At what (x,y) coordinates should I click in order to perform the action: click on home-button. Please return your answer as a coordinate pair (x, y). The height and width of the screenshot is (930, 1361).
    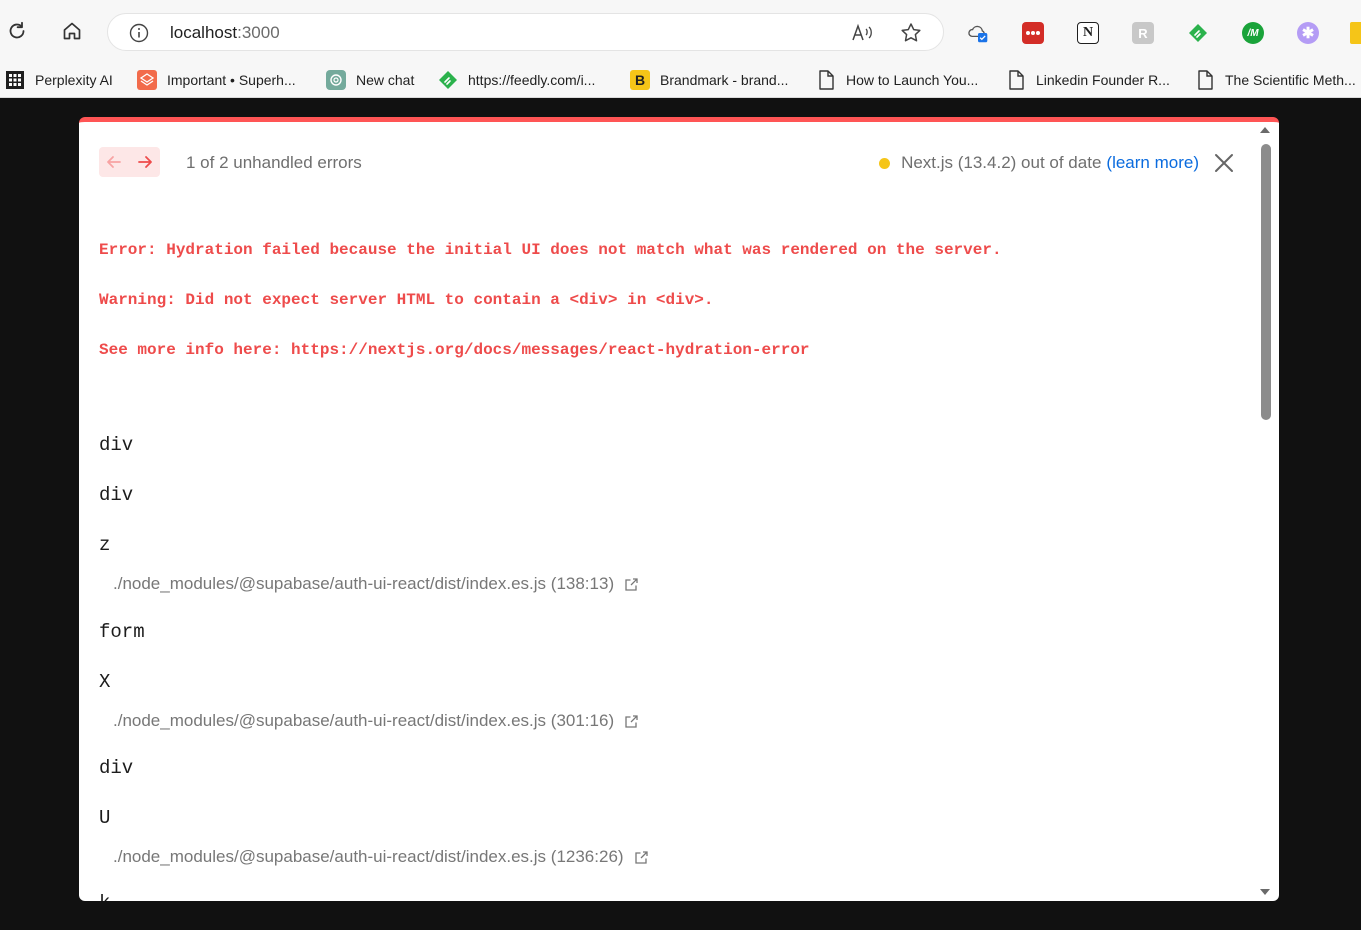
    Looking at the image, I should click on (72, 33).